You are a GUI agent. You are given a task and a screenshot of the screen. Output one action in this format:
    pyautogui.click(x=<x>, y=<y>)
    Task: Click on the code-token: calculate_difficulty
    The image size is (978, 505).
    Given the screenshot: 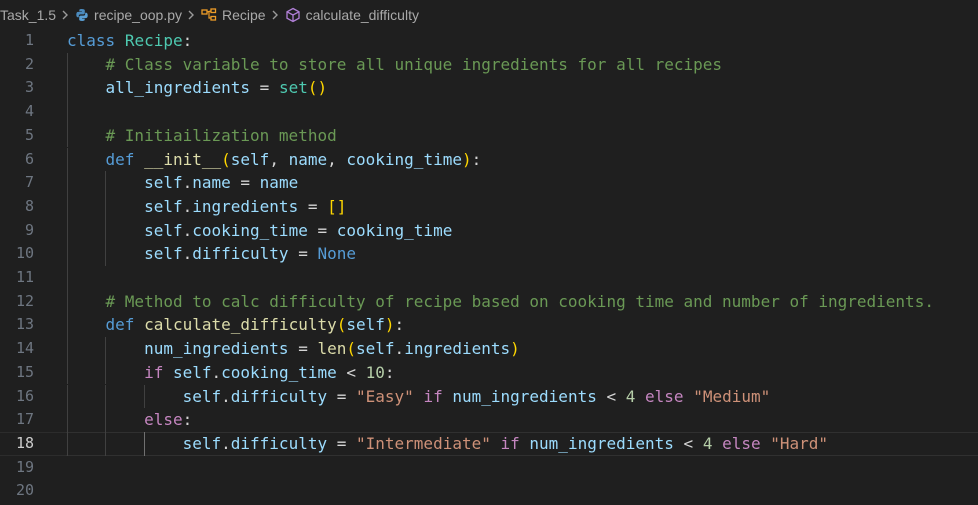 What is the action you would take?
    pyautogui.click(x=240, y=325)
    